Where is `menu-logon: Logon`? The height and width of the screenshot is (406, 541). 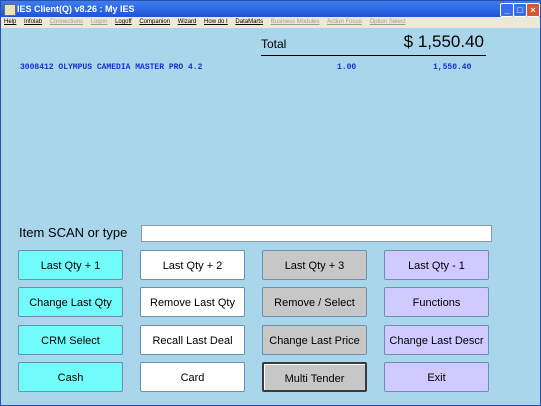
menu-logon: Logon is located at coordinates (99, 22).